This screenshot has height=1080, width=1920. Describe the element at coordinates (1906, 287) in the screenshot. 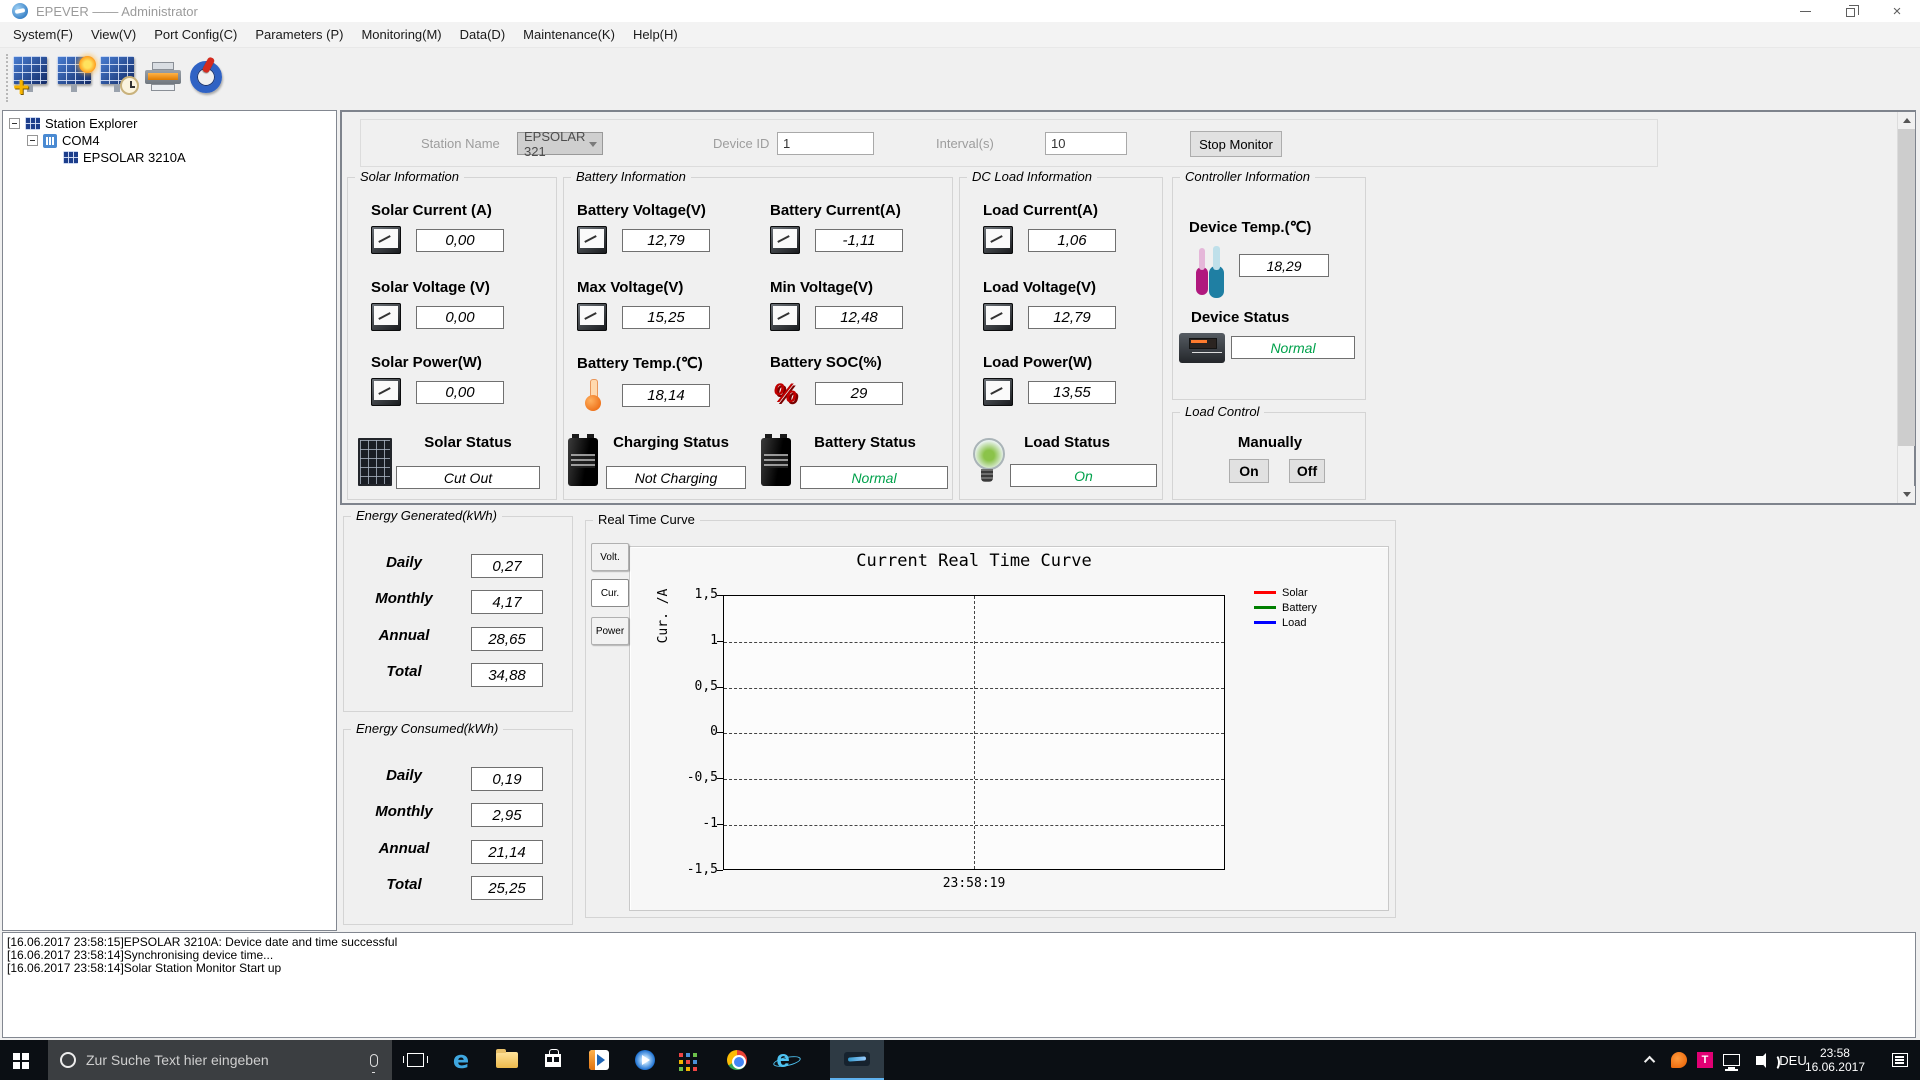

I see `scrollbar-thumb` at that location.